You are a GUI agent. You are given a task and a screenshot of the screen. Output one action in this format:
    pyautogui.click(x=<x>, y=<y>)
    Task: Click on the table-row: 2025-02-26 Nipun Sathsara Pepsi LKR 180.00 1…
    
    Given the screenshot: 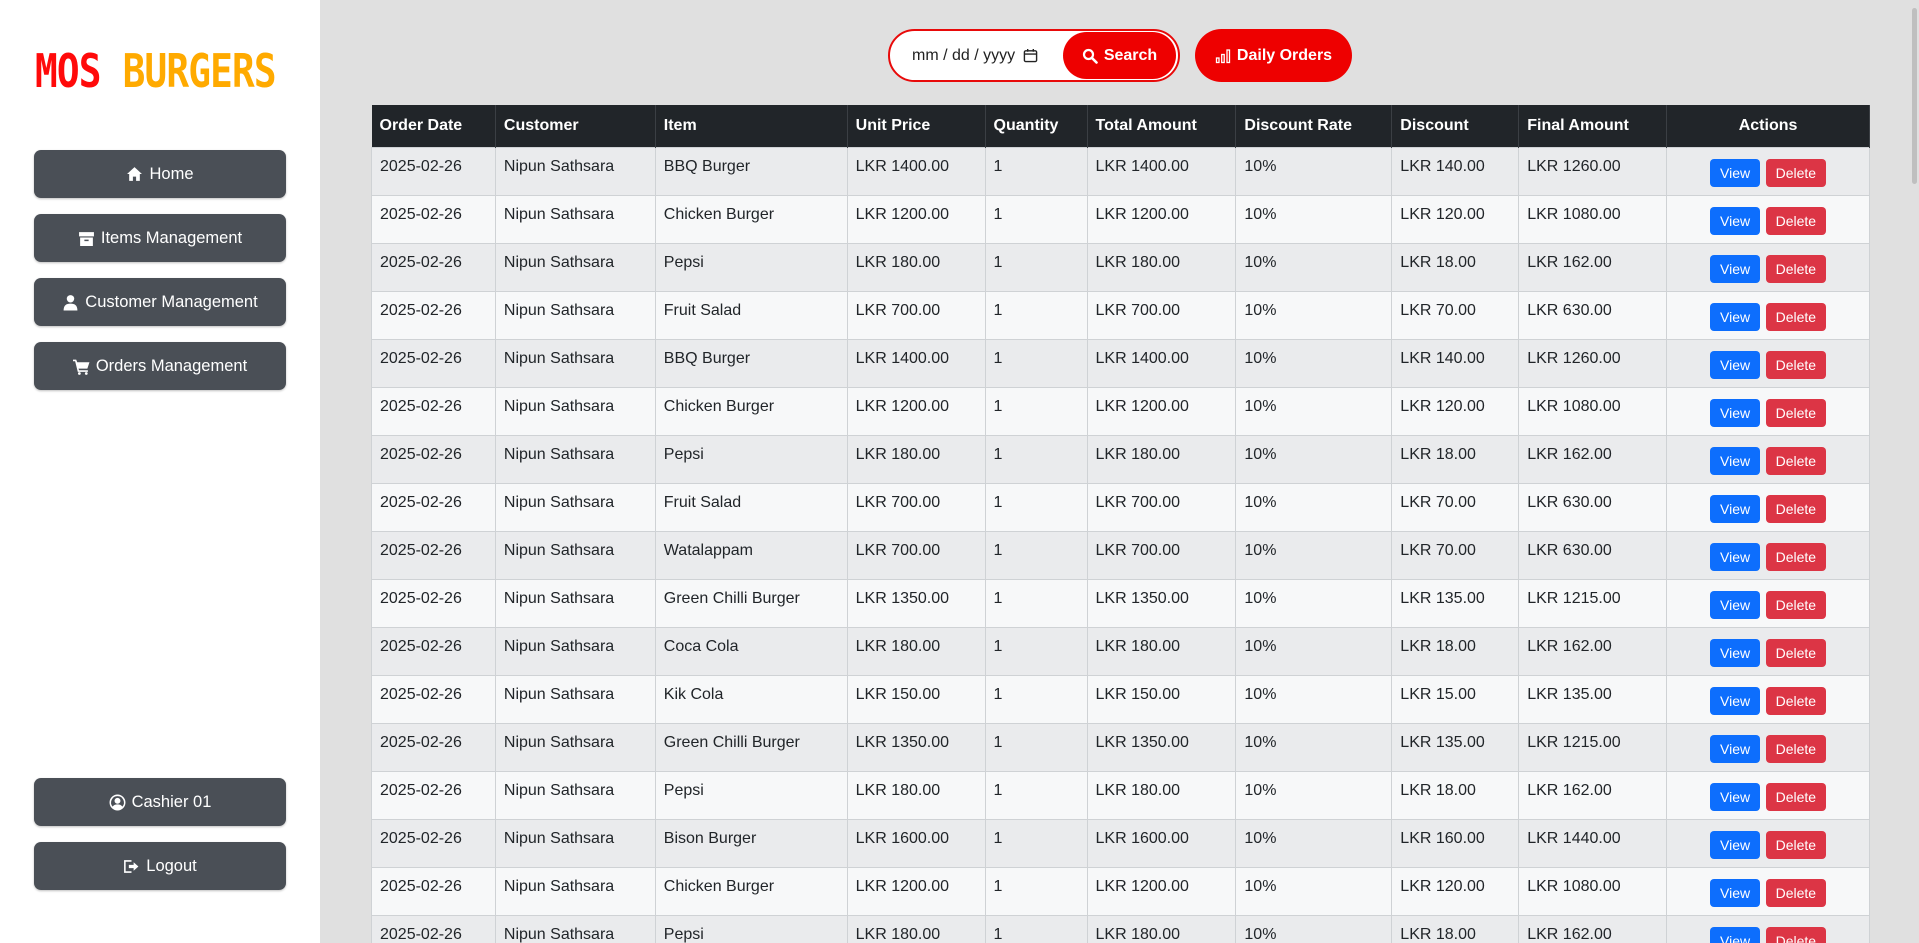 What is the action you would take?
    pyautogui.click(x=1120, y=928)
    